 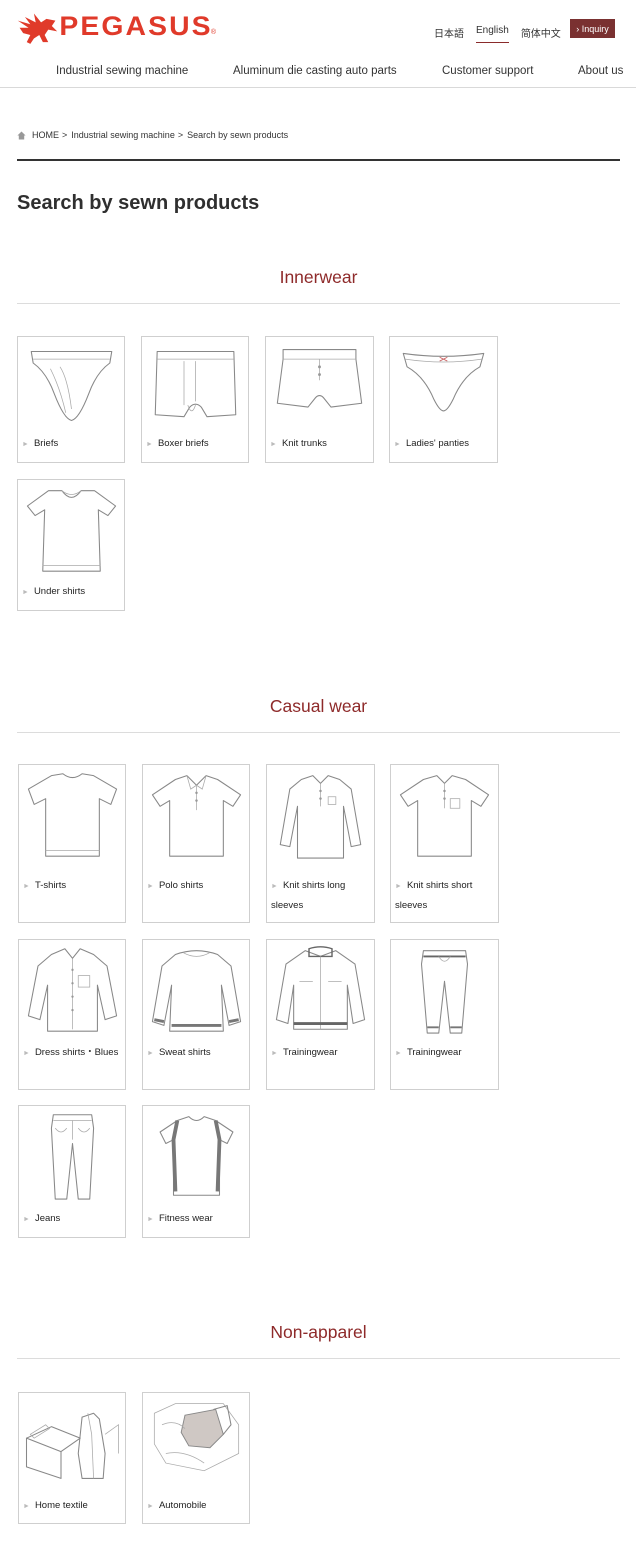 I want to click on product-card-label: ► Polo shirts, so click(x=196, y=887).